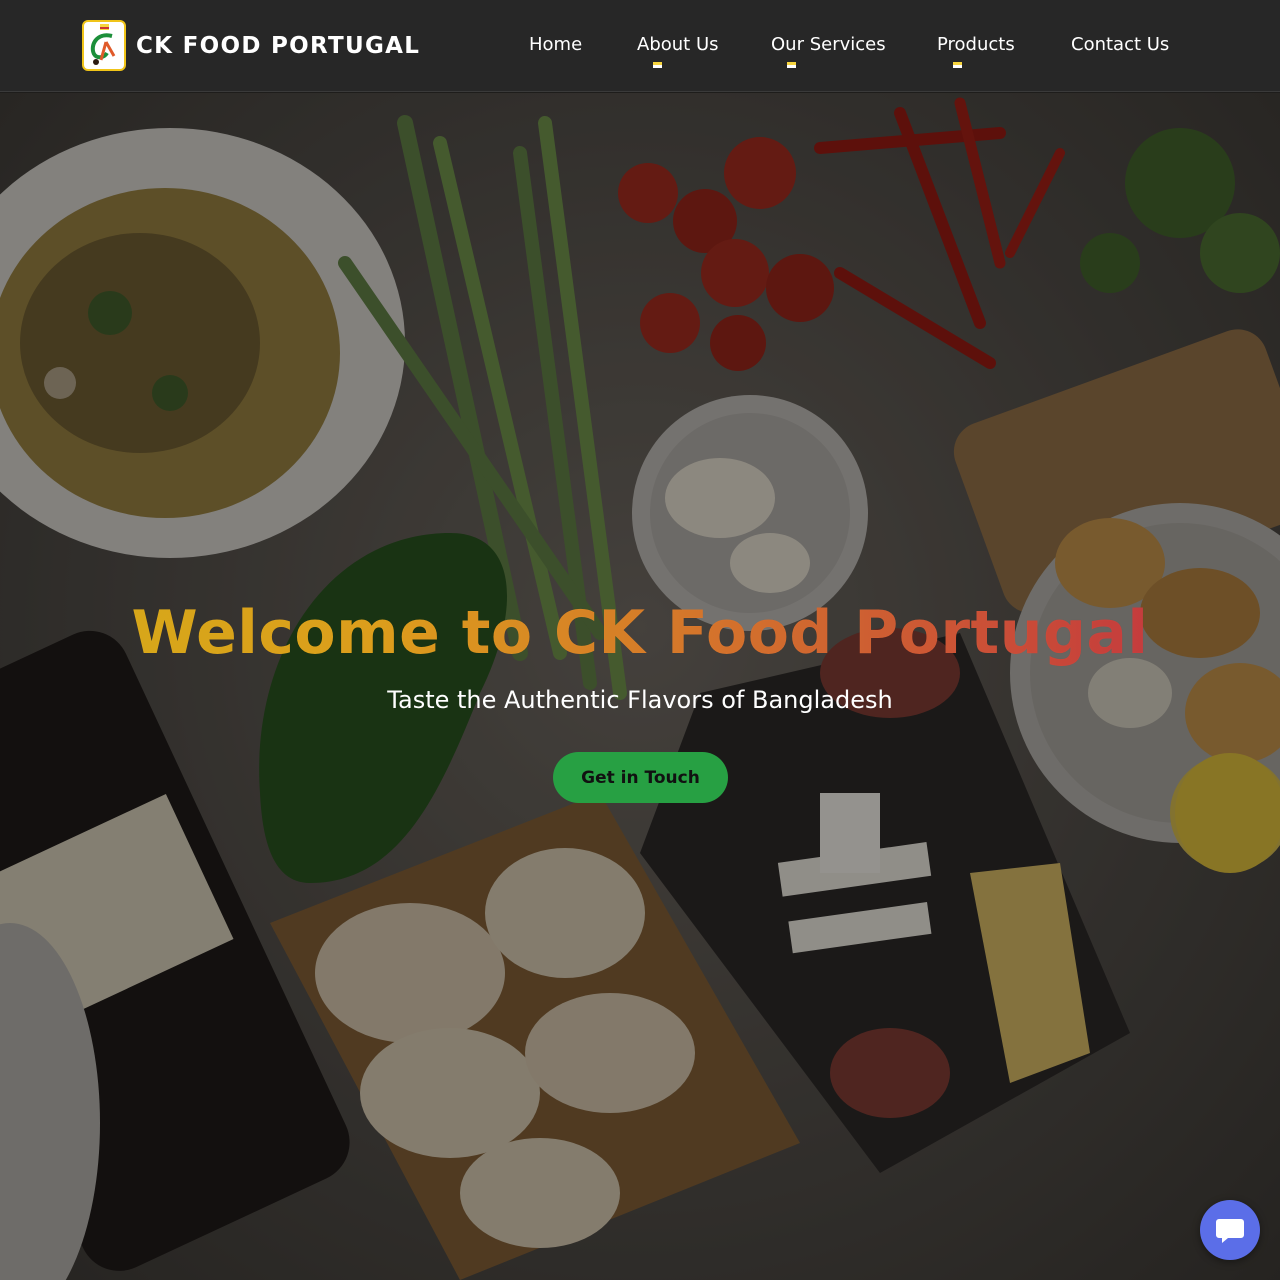 The height and width of the screenshot is (1280, 1280). I want to click on chat-widget-button, so click(1230, 1230).